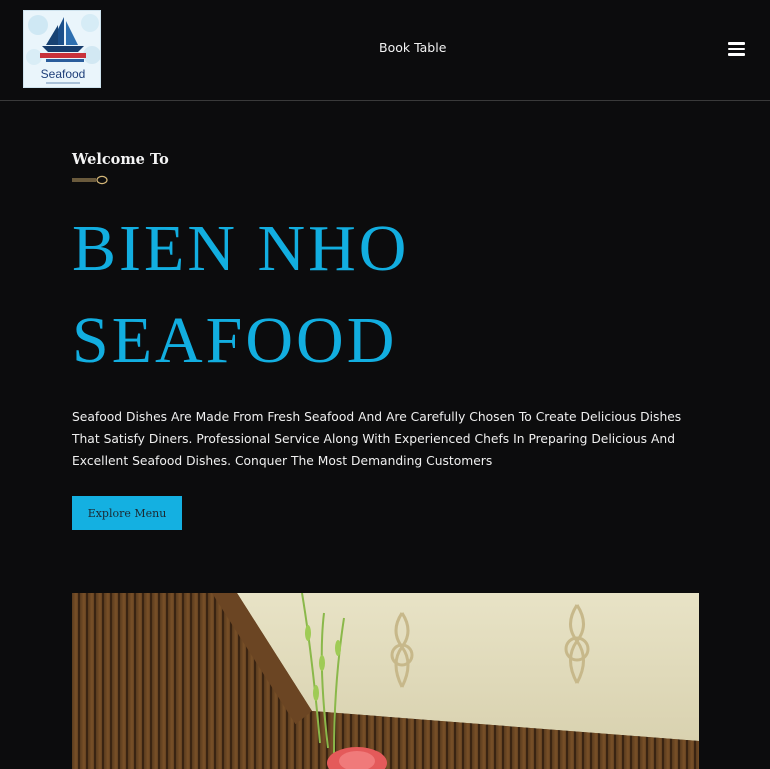 The width and height of the screenshot is (770, 769). What do you see at coordinates (63, 74) in the screenshot?
I see `logo-wordmark: Seafood` at bounding box center [63, 74].